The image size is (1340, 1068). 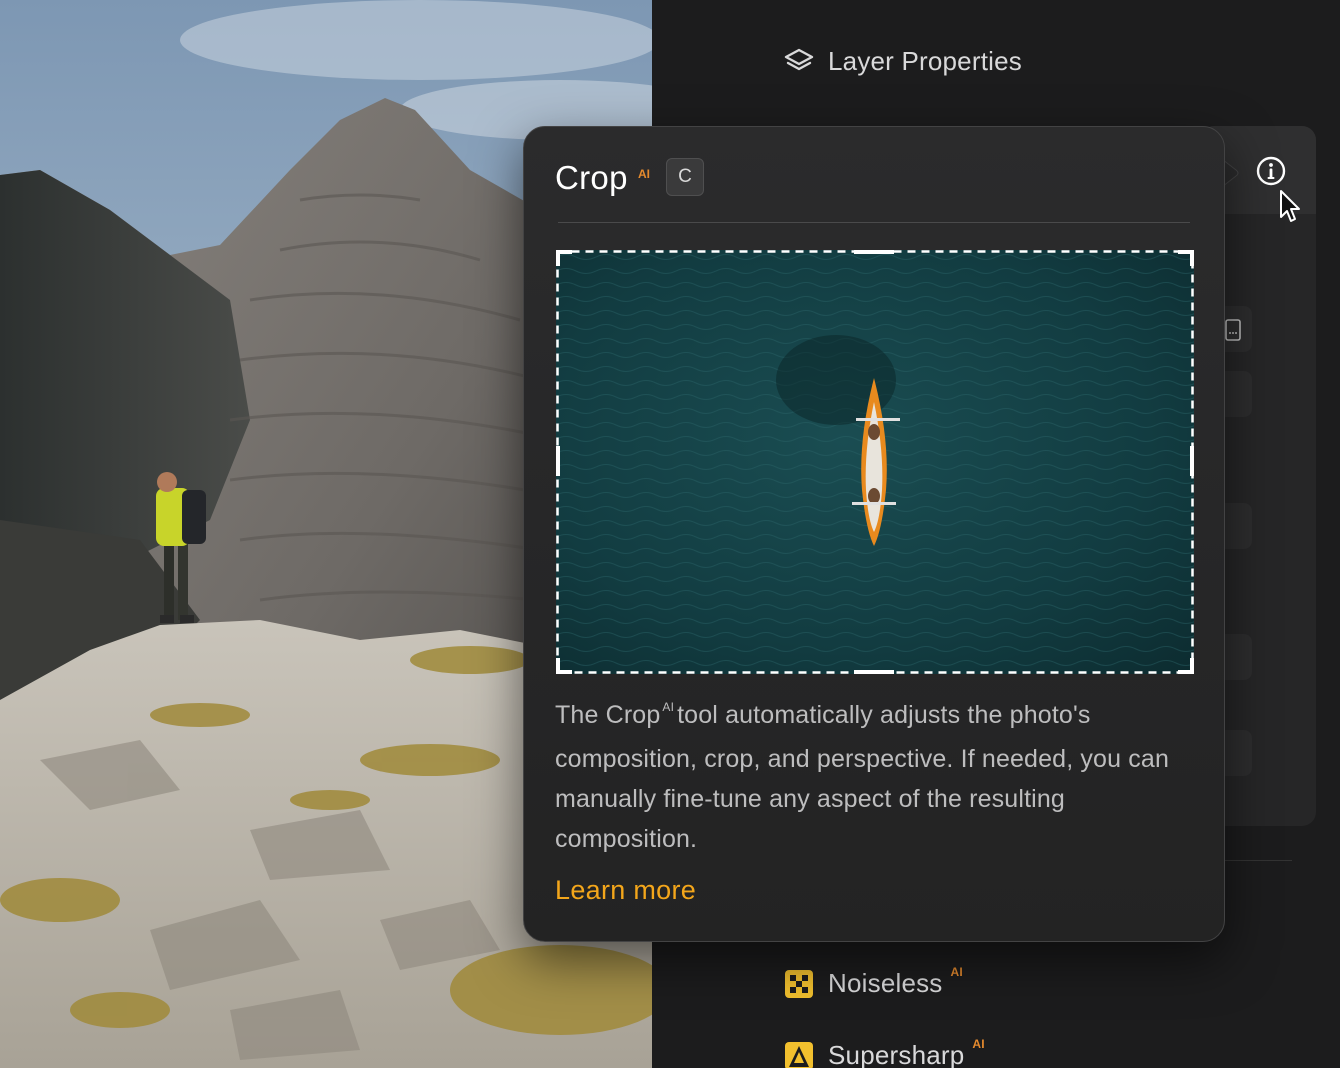 I want to click on noiseless-ai-badge: AI, so click(x=956, y=971).